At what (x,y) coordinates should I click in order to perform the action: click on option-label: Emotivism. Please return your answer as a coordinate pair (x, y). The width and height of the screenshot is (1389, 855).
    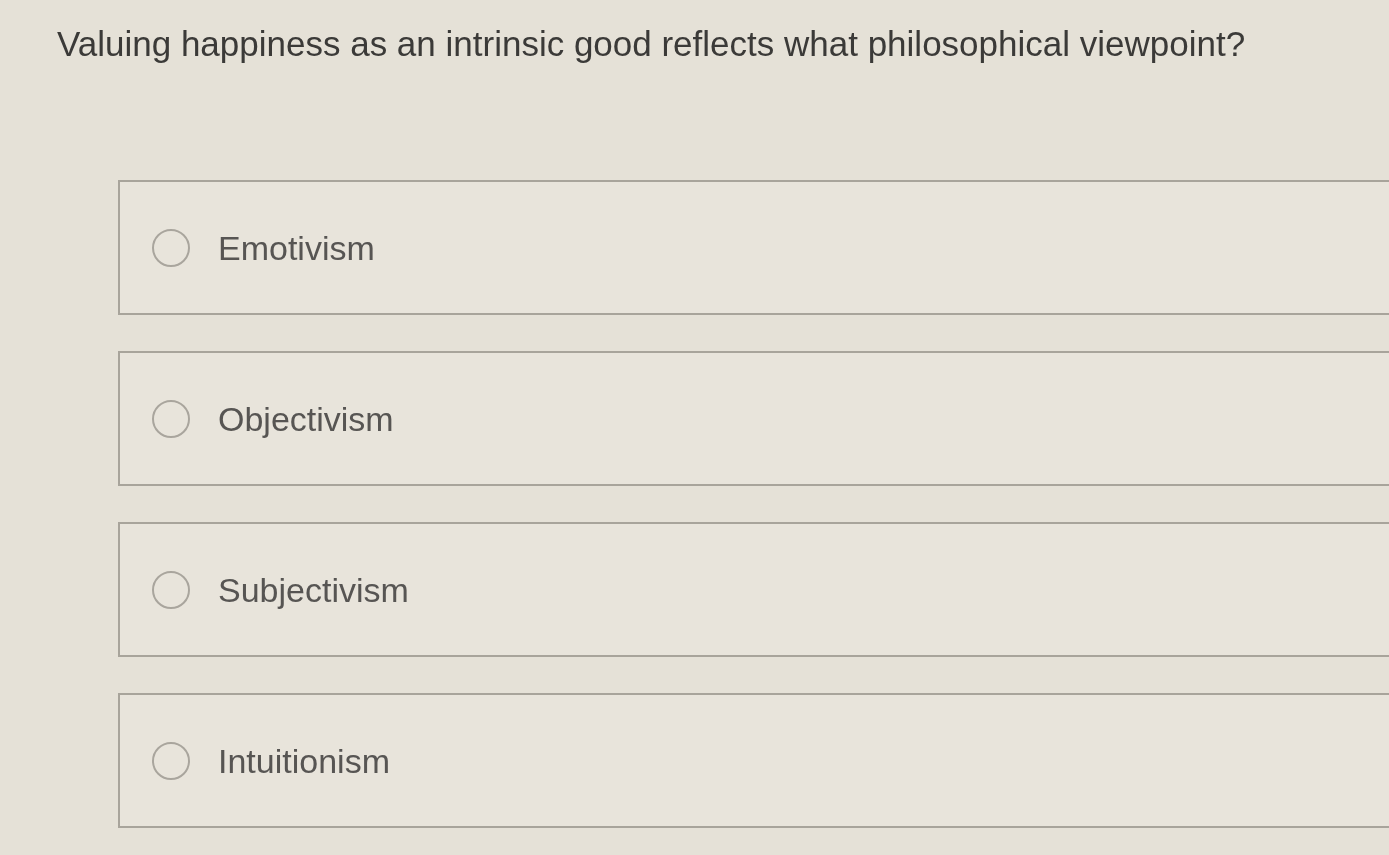
    Looking at the image, I should click on (296, 247).